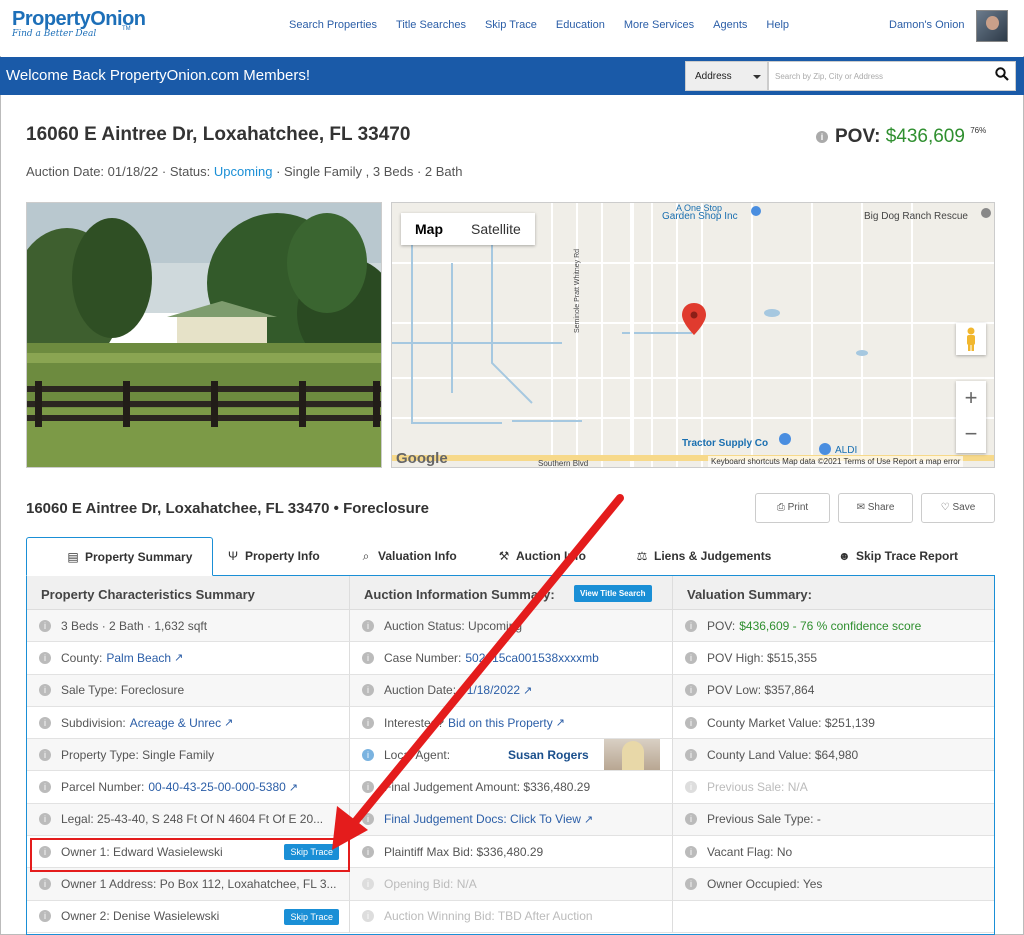  Describe the element at coordinates (580, 25) in the screenshot. I see `nav-education: Education` at that location.